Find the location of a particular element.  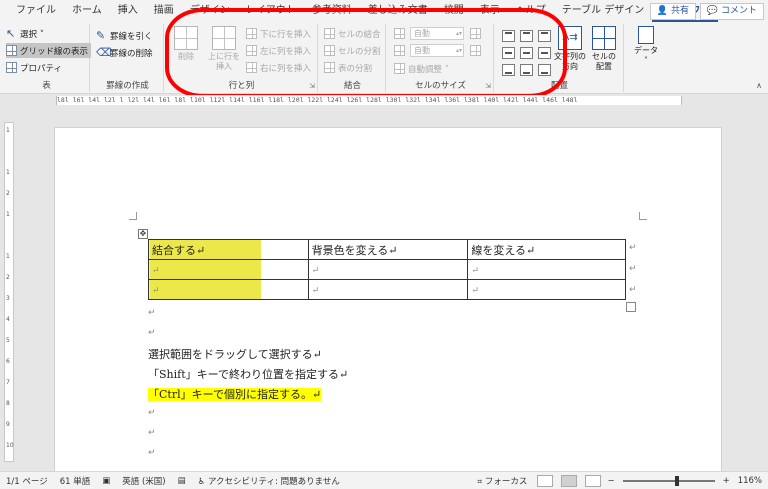

align-top-right-icon is located at coordinates (544, 36).